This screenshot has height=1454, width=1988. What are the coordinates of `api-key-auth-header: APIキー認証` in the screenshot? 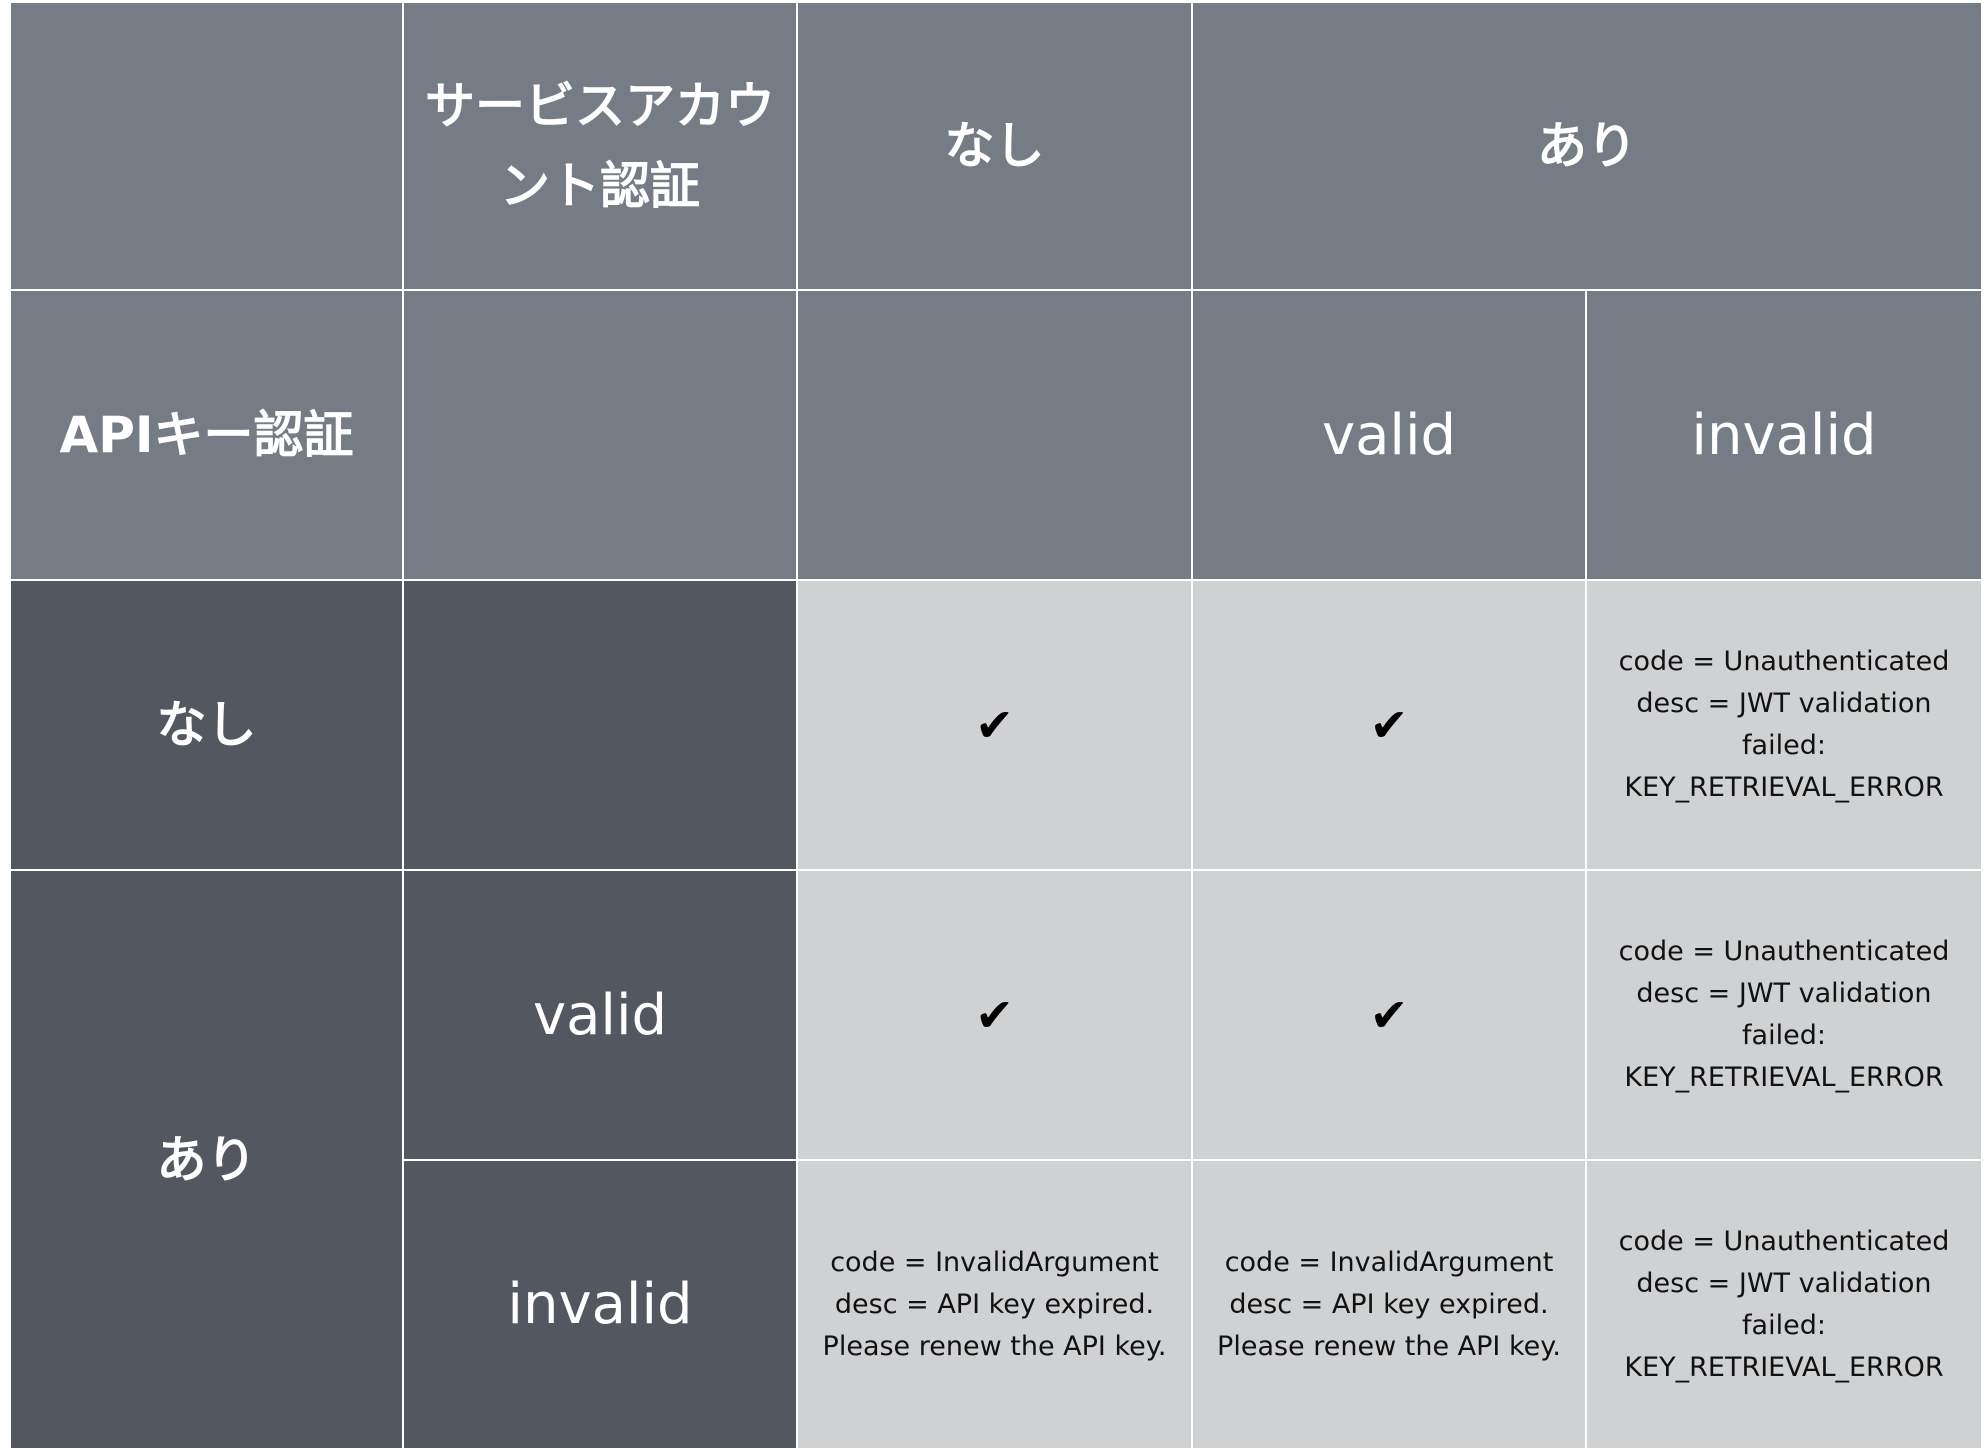 It's located at (206, 435).